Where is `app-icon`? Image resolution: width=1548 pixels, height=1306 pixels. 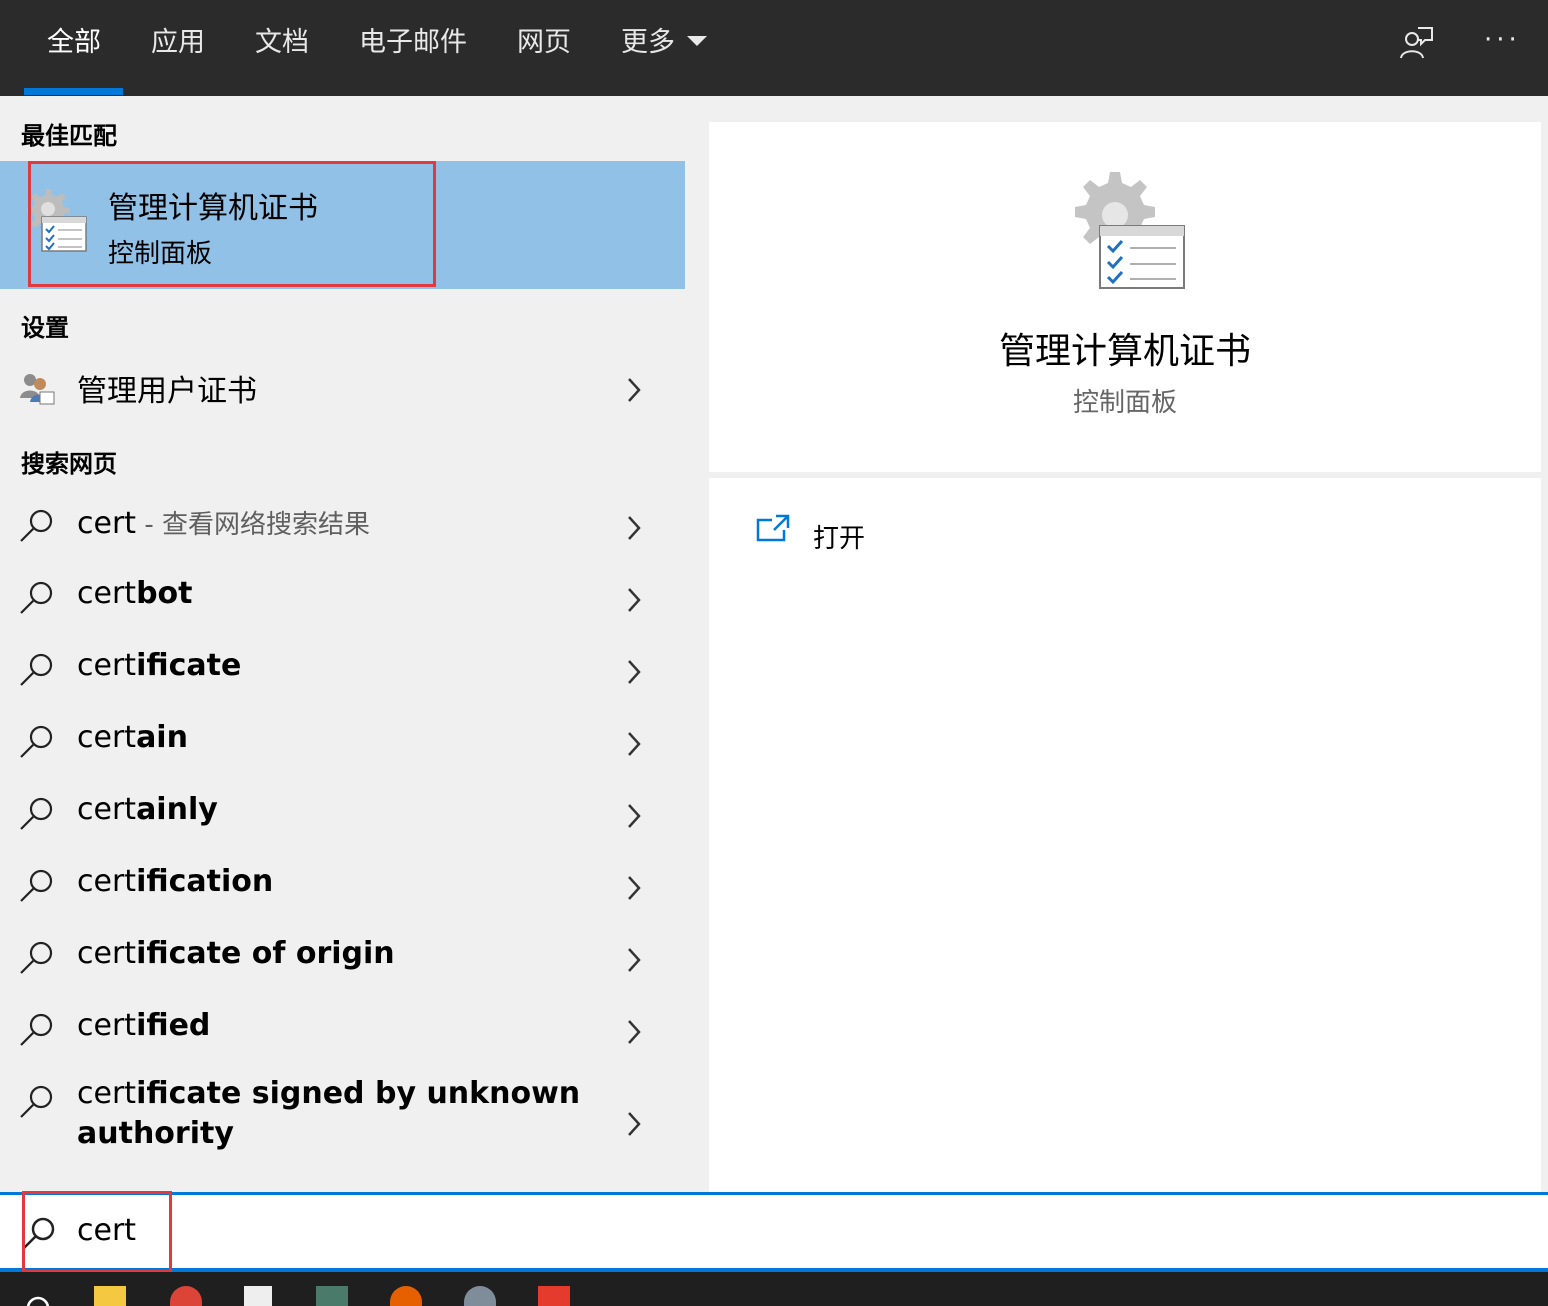
app-icon is located at coordinates (332, 1296).